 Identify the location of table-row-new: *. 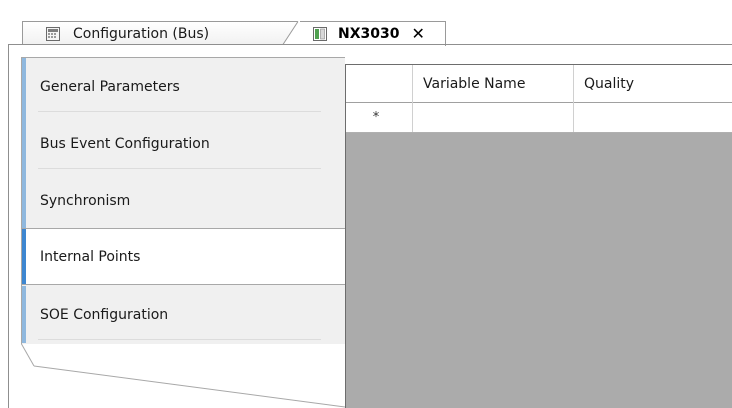
(539, 118).